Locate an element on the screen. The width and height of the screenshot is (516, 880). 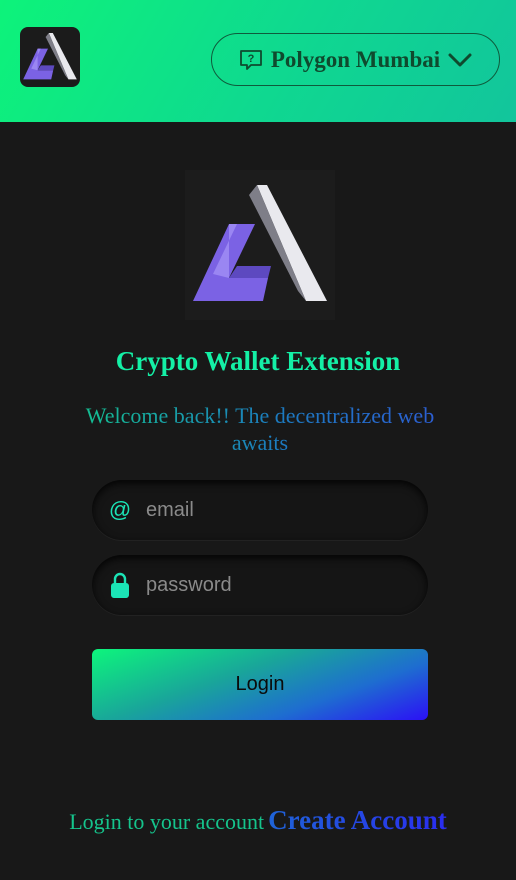
network-help-icon: ? is located at coordinates (251, 60).